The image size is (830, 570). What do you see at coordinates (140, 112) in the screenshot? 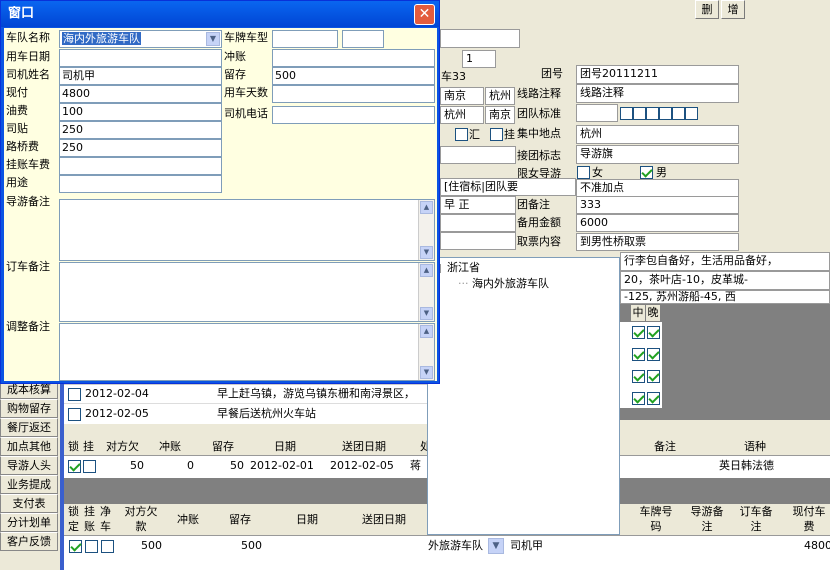
I see `fuel-field: 100` at bounding box center [140, 112].